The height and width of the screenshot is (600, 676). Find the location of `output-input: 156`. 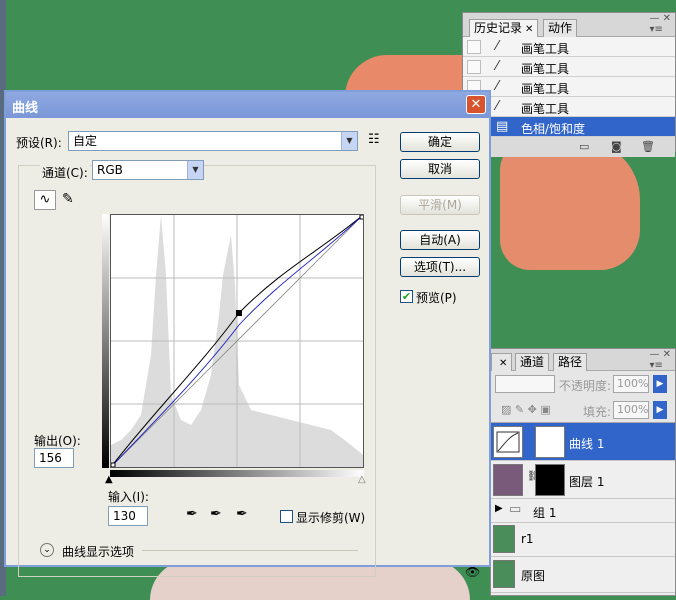

output-input: 156 is located at coordinates (54, 458).